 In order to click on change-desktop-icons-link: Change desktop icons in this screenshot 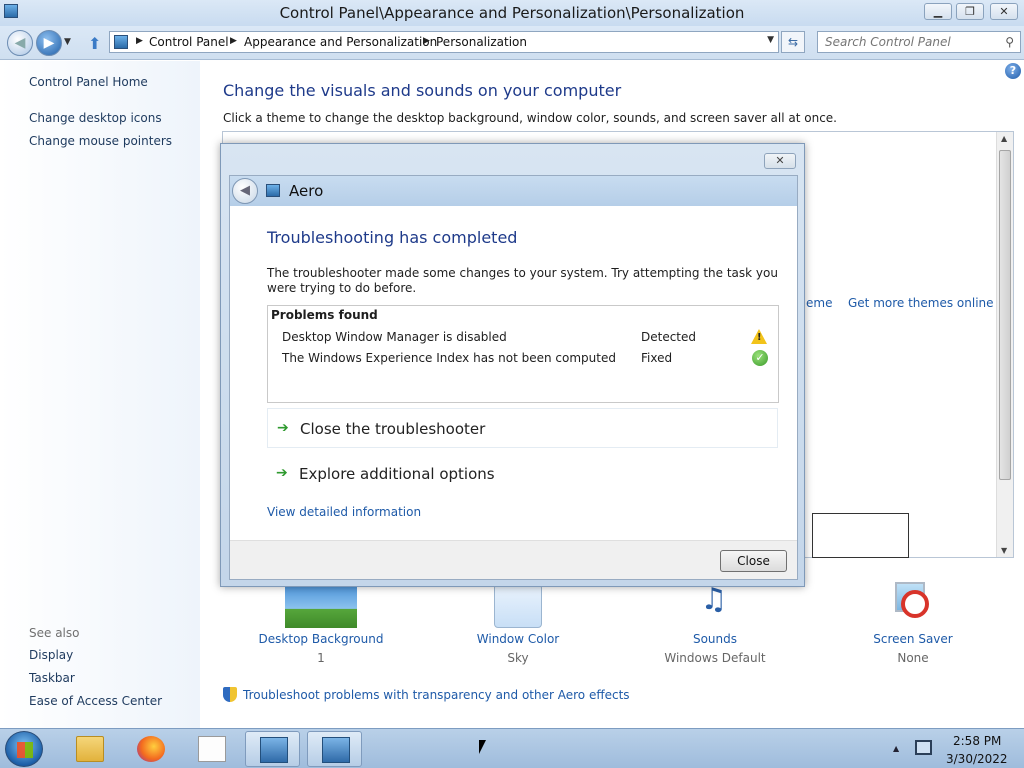, I will do `click(95, 118)`.